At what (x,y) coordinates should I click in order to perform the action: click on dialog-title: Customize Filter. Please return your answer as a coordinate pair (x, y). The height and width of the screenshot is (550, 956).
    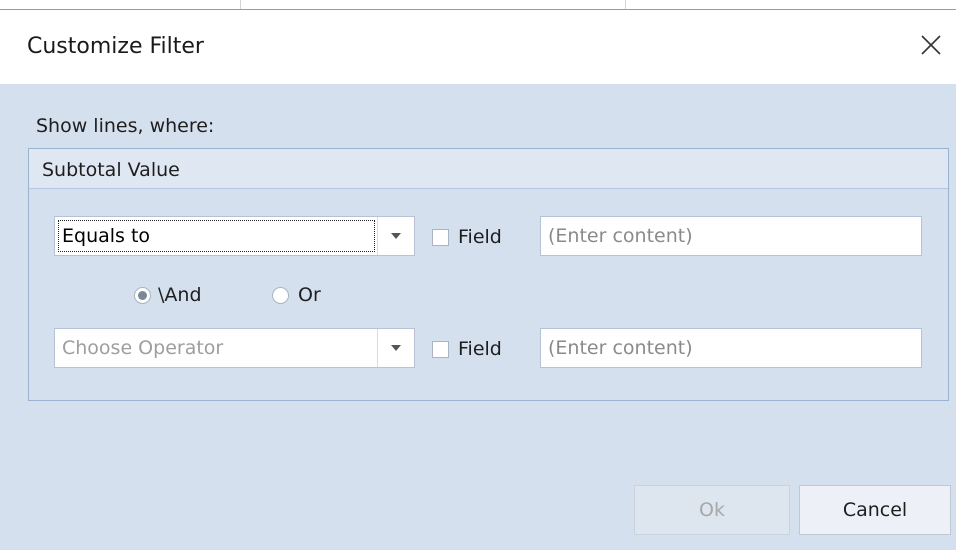
    Looking at the image, I should click on (115, 46).